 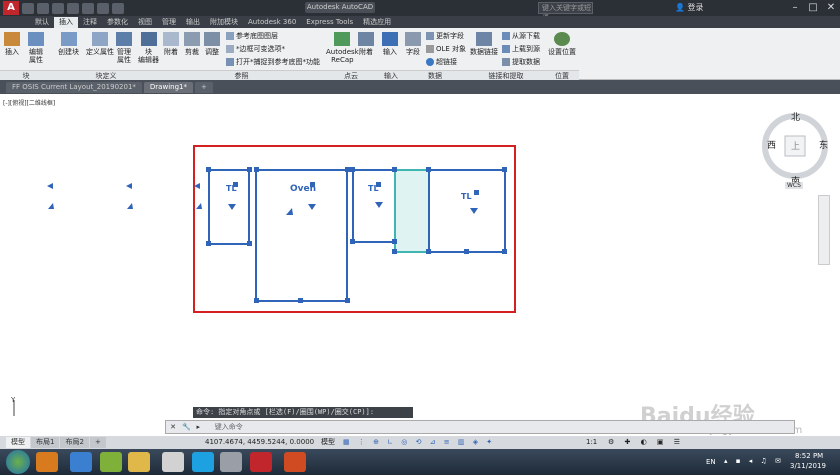 What do you see at coordinates (148, 48) in the screenshot?
I see `block-editor-button: 块 编辑器` at bounding box center [148, 48].